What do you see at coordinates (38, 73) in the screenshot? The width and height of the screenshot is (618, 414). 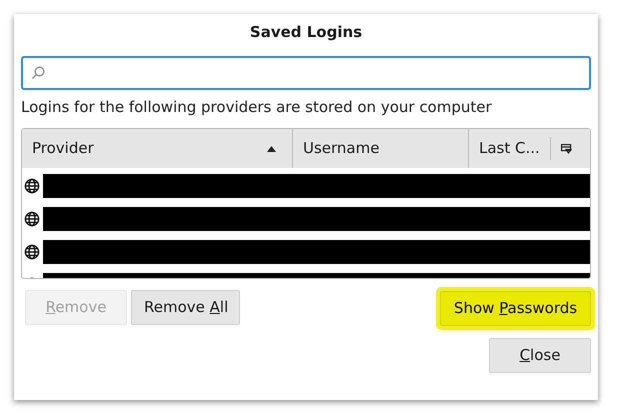 I see `search-icon` at bounding box center [38, 73].